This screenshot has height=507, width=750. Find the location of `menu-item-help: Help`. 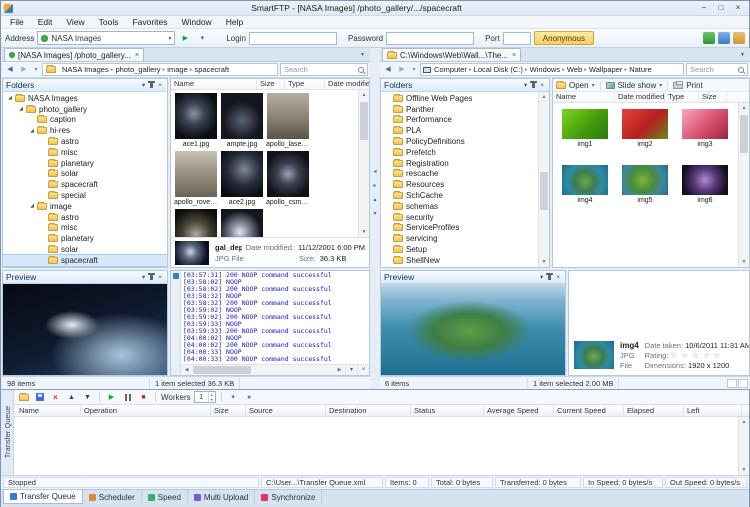

menu-item-help: Help is located at coordinates (234, 22).